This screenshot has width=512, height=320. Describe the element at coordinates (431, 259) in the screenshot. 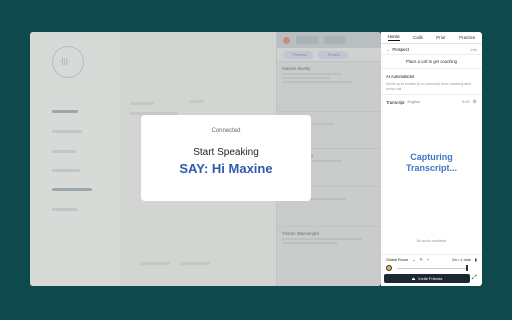

I see `room-controls: Global Room ⌄ ✎ + 2m • 1 dots ▮` at that location.